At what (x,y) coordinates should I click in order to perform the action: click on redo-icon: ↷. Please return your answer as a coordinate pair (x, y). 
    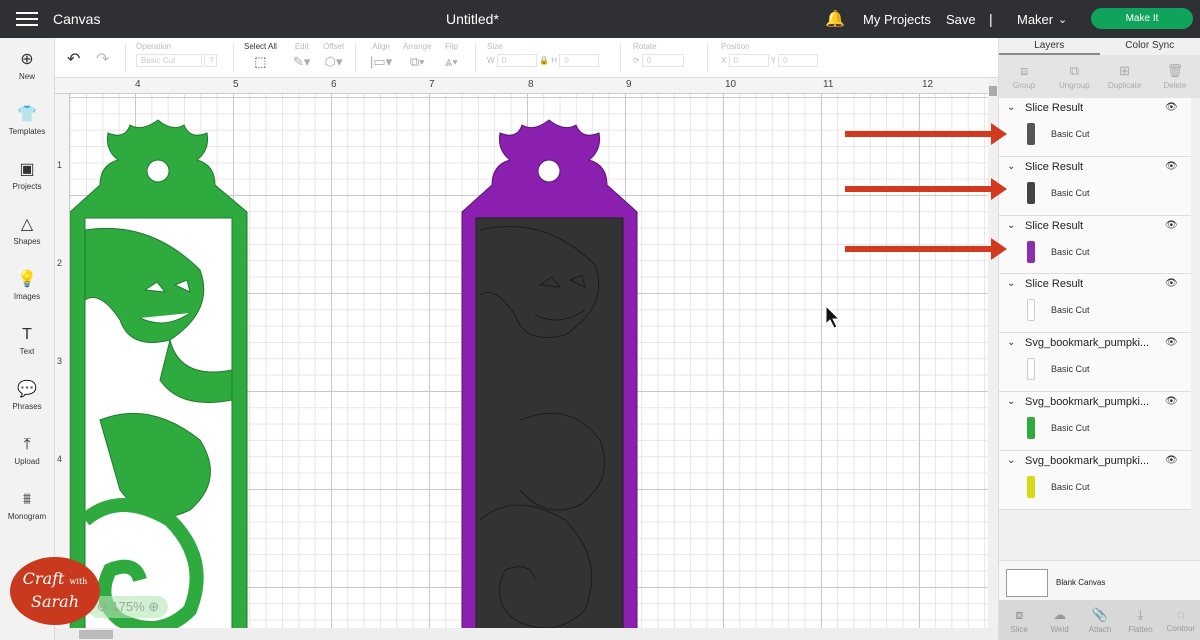
    Looking at the image, I should click on (102, 59).